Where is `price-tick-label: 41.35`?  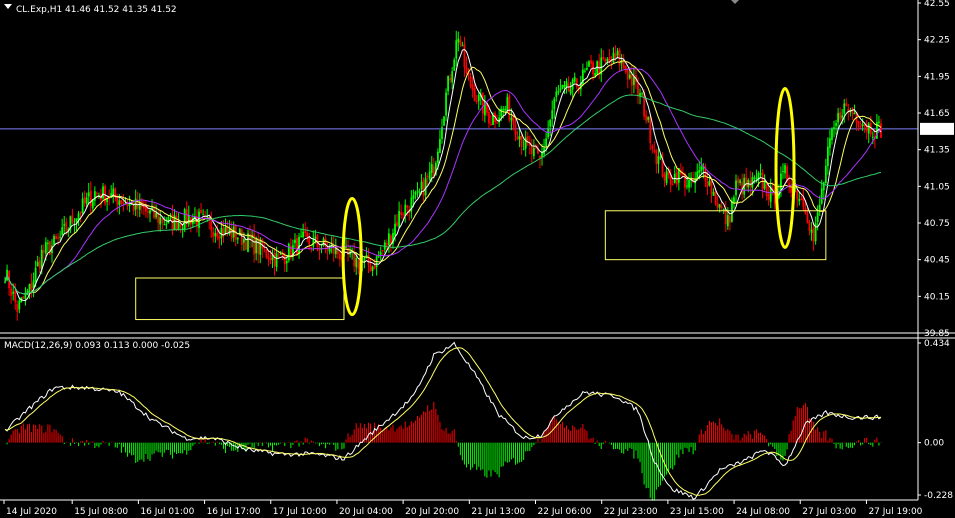
price-tick-label: 41.35 is located at coordinates (937, 151).